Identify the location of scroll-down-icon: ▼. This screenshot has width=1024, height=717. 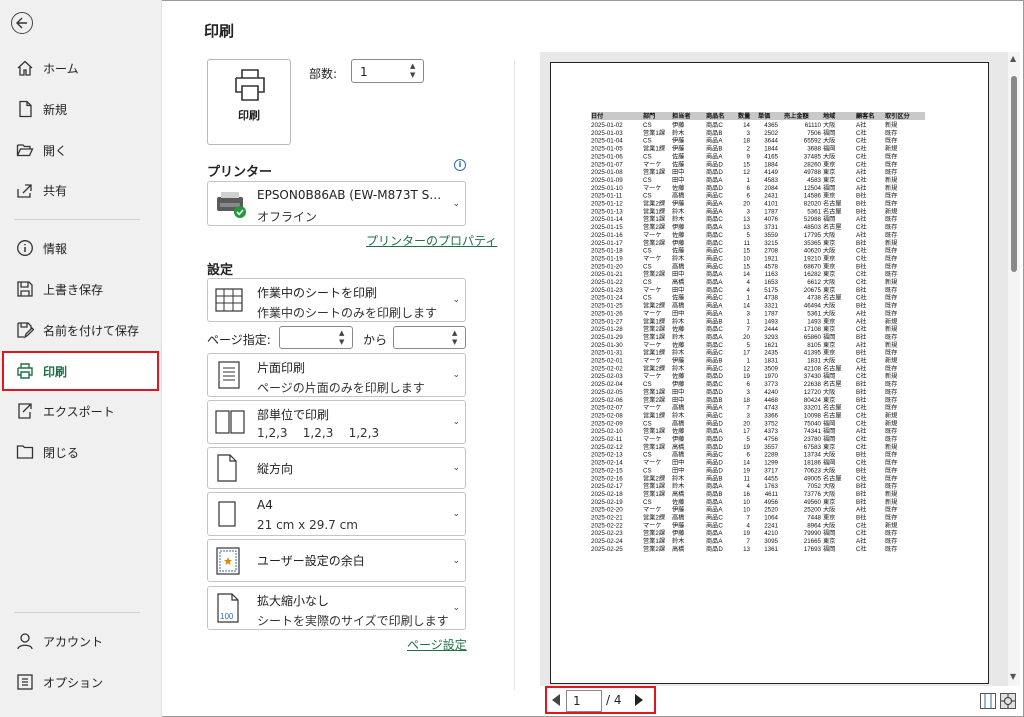
(1013, 676).